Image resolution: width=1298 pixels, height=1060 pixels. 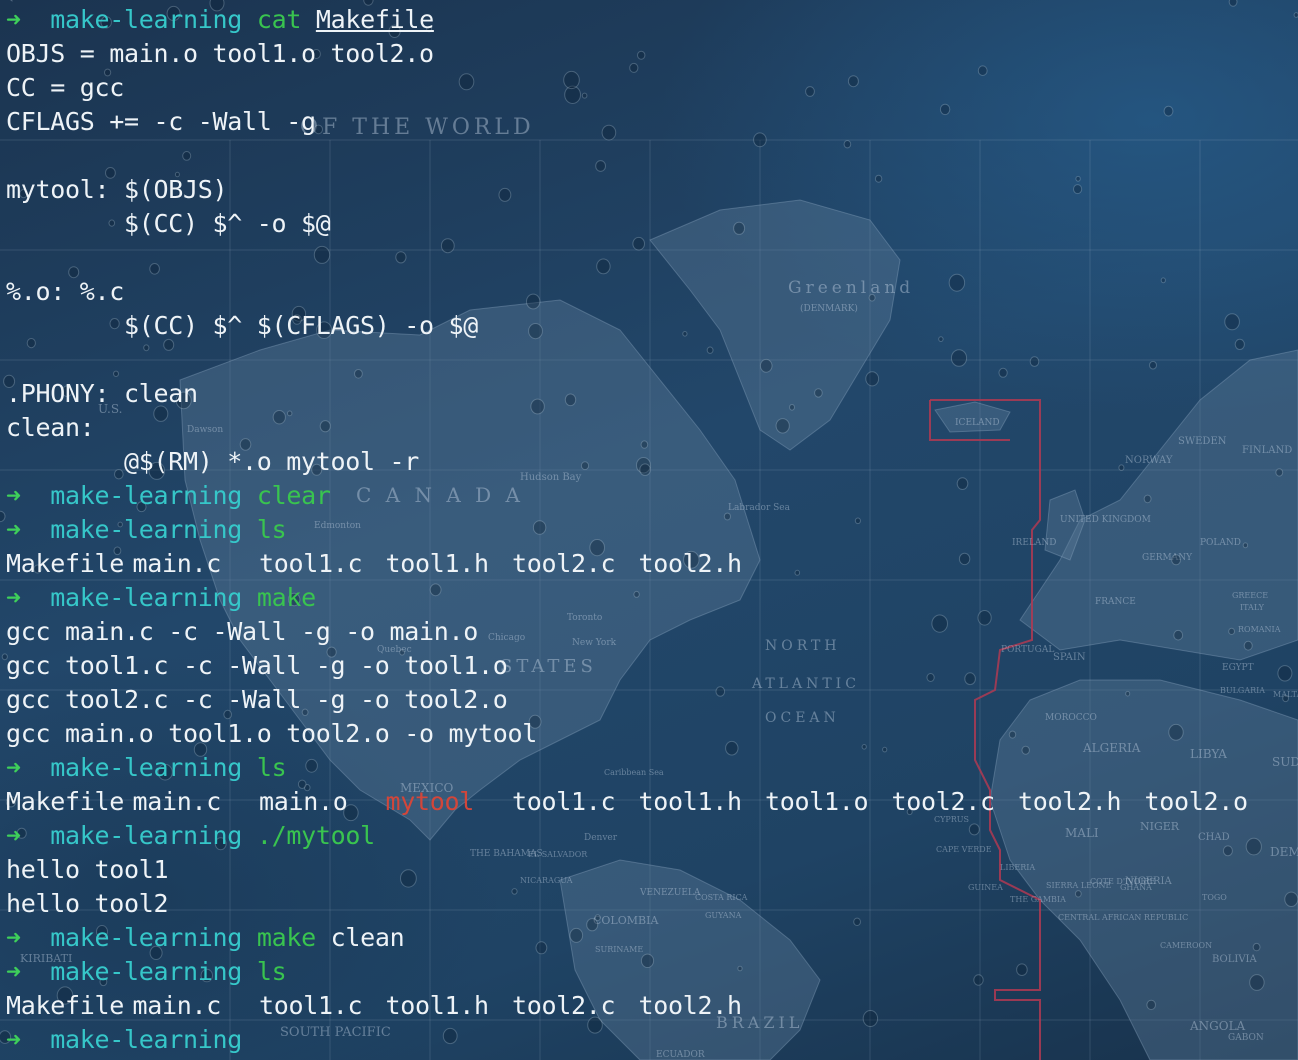 I want to click on output-line: OBJS = main.o tool1.o tool2.o, so click(x=220, y=53).